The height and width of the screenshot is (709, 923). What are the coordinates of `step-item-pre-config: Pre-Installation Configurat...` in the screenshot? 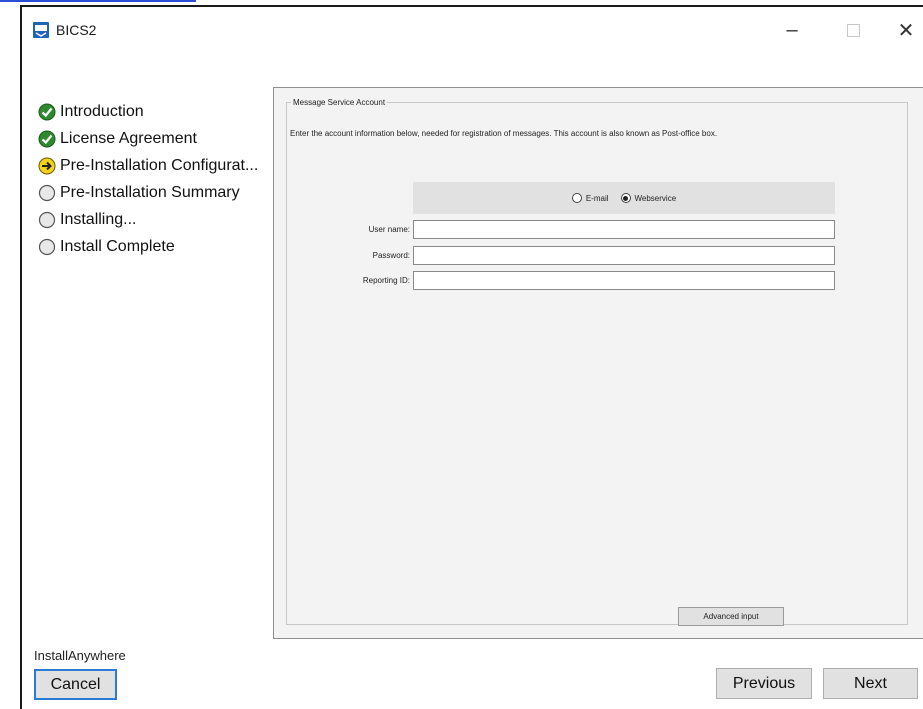 It's located at (148, 165).